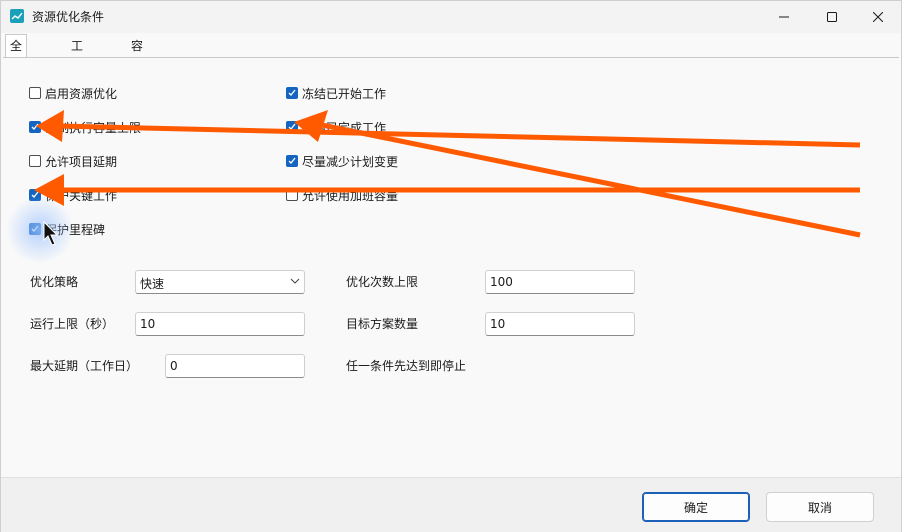  I want to click on time-limit-input: 10, so click(220, 324).